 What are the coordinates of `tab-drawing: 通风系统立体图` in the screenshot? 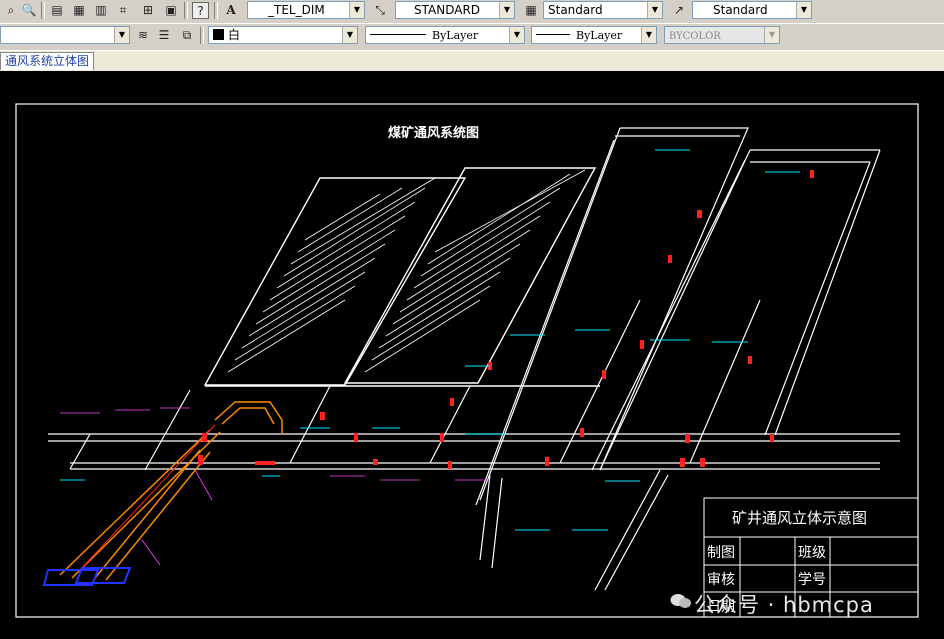 It's located at (47, 61).